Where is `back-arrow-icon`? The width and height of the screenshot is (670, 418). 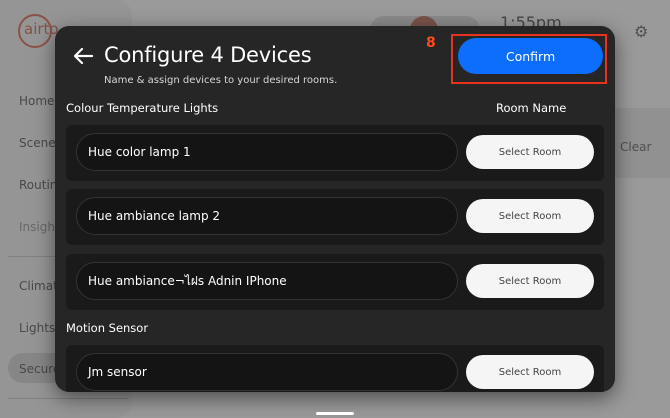
back-arrow-icon is located at coordinates (84, 57).